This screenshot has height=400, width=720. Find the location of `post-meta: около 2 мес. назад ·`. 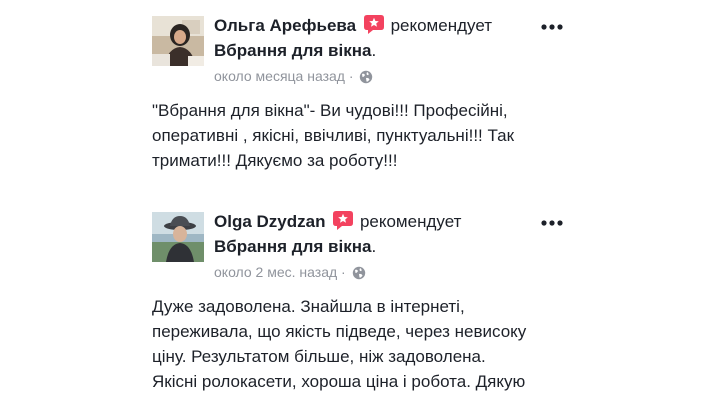

post-meta: около 2 мес. назад · is located at coordinates (290, 273).